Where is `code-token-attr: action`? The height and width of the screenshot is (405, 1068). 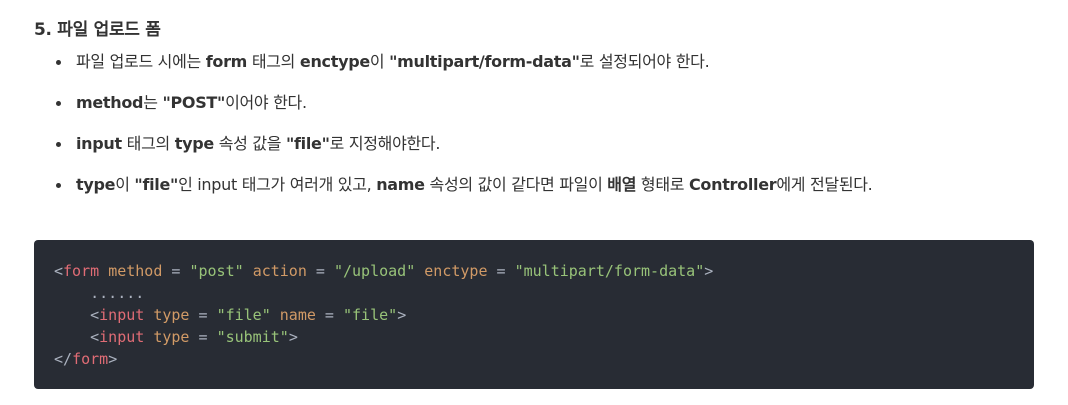
code-token-attr: action is located at coordinates (279, 271).